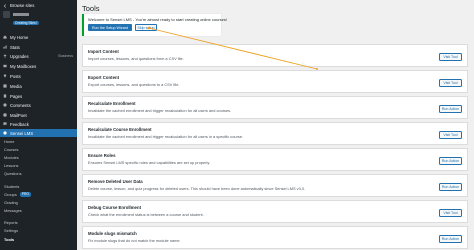  What do you see at coordinates (26, 23) in the screenshot?
I see `creating-sites-badge: Creating Sites!` at bounding box center [26, 23].